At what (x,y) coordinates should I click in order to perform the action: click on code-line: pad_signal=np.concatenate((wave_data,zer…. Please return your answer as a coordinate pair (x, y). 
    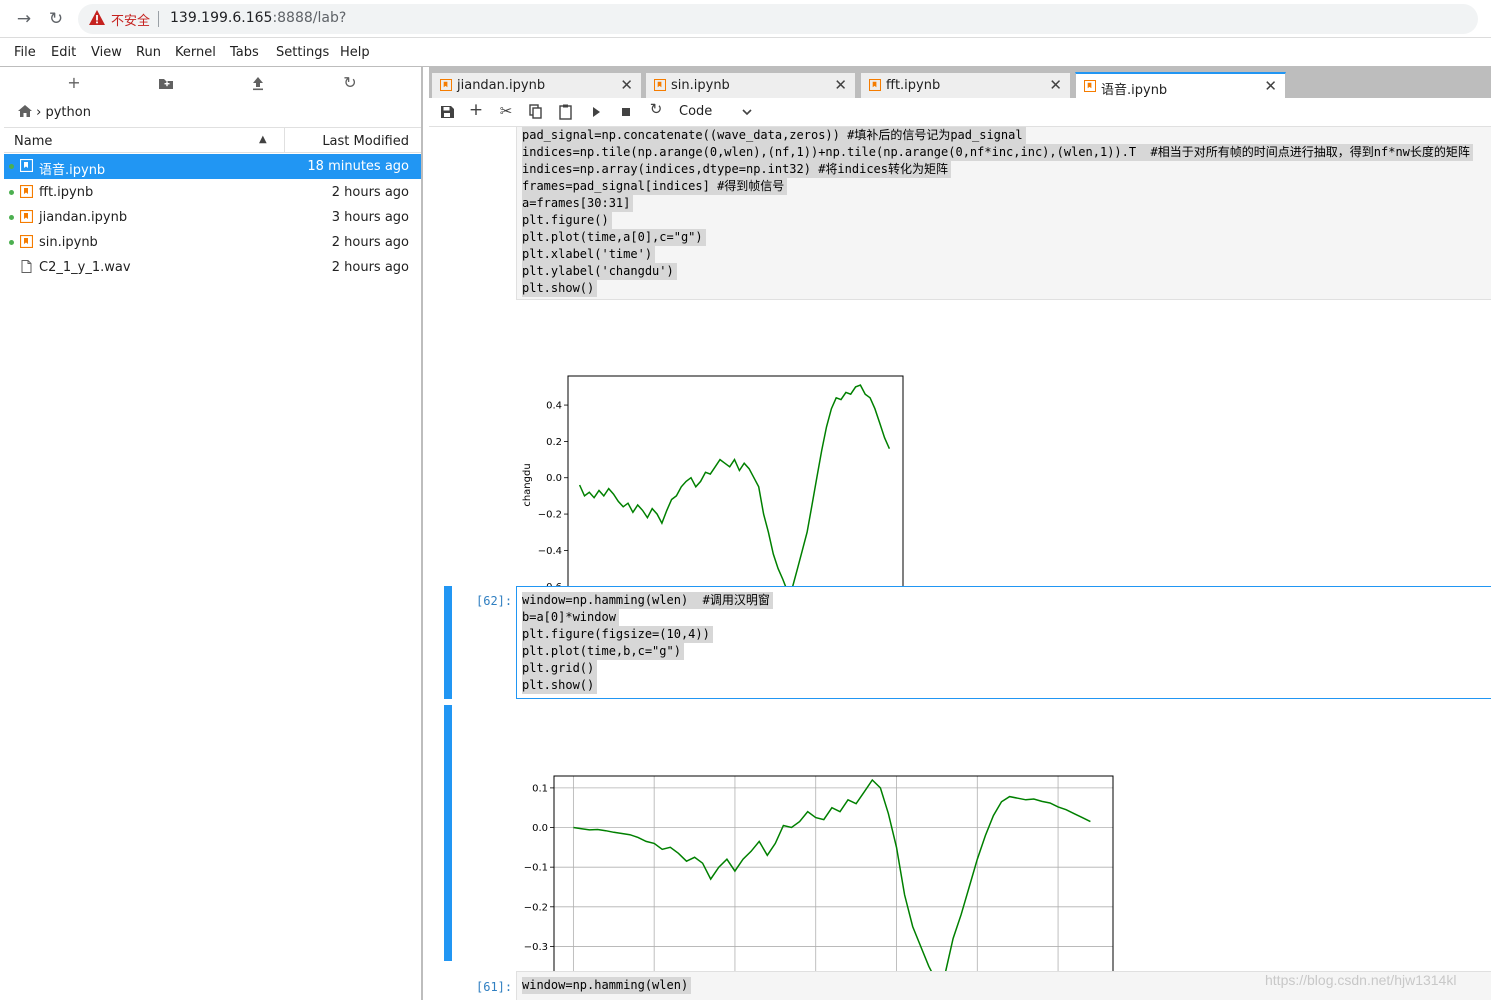
    Looking at the image, I should click on (774, 135).